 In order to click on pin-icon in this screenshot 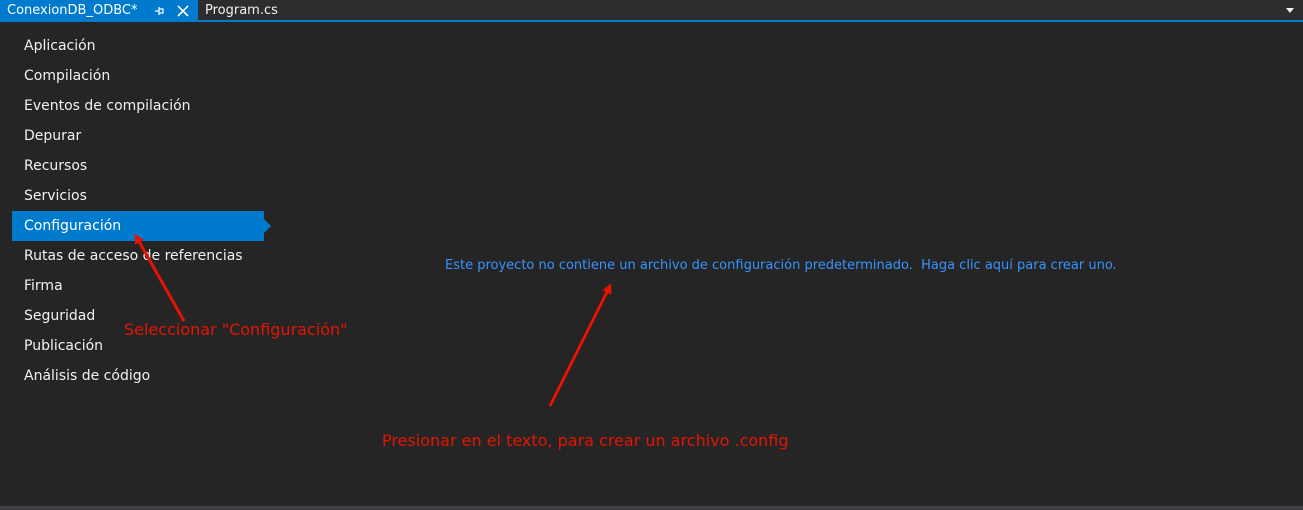, I will do `click(159, 11)`.